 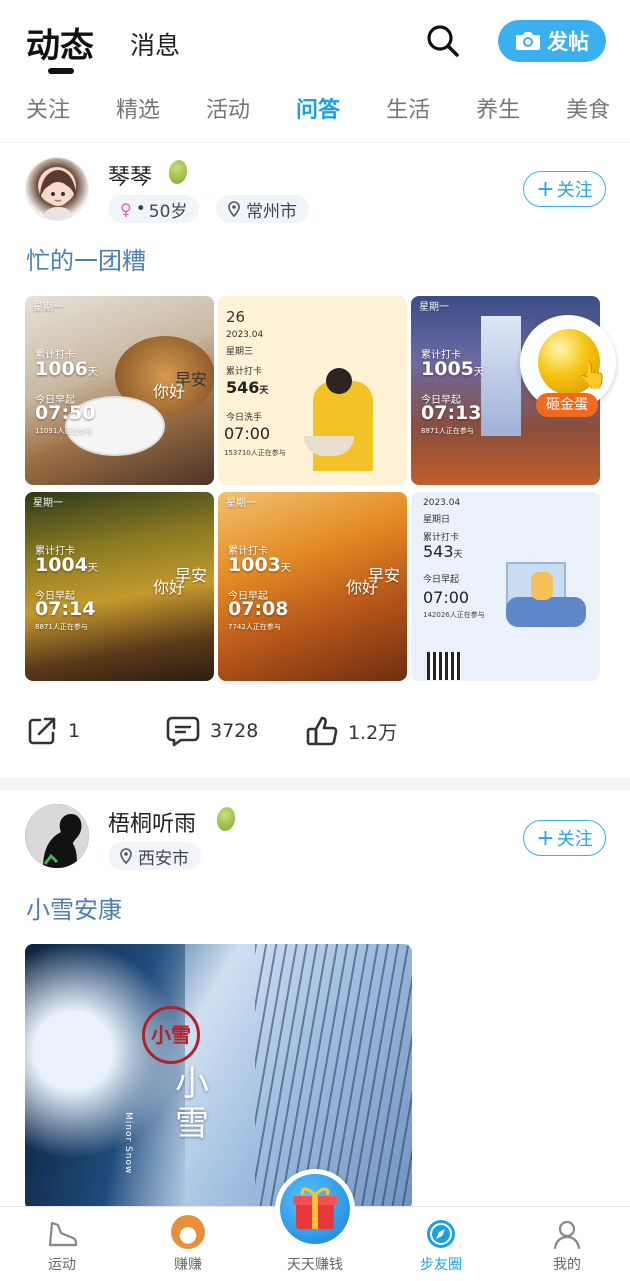 I want to click on nav-mine: 我的, so click(x=567, y=1244).